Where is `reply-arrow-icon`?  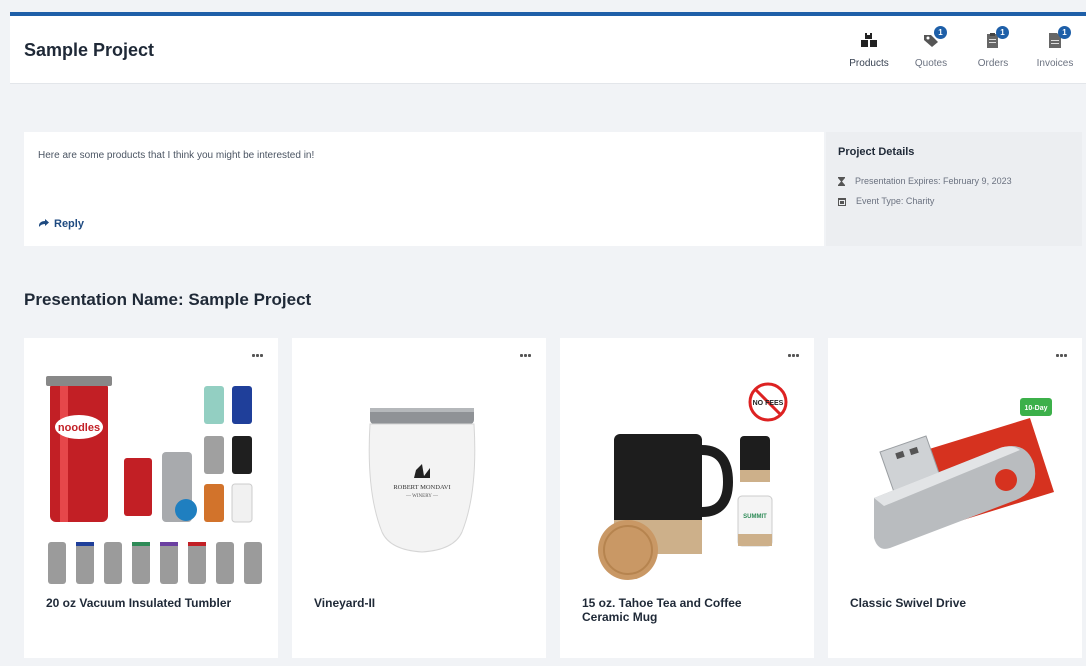 reply-arrow-icon is located at coordinates (44, 223).